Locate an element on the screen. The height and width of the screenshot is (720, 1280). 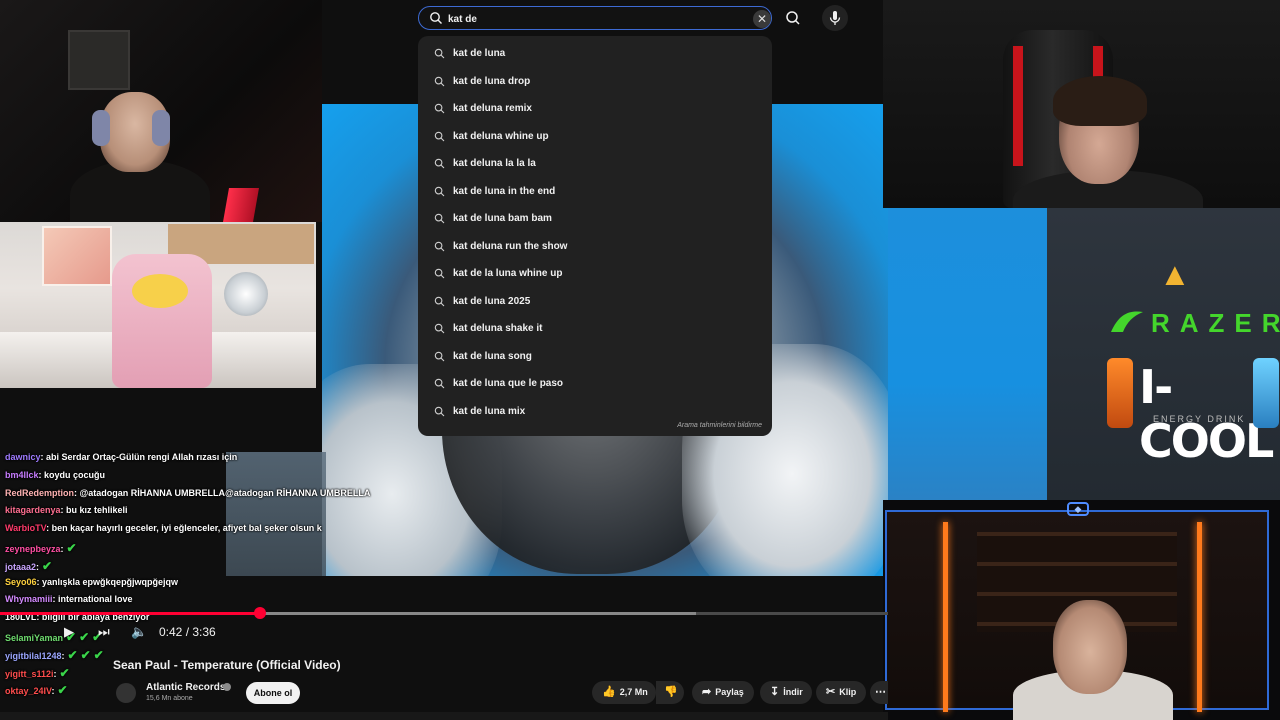
download-button: ↧ İndir is located at coordinates (786, 692).